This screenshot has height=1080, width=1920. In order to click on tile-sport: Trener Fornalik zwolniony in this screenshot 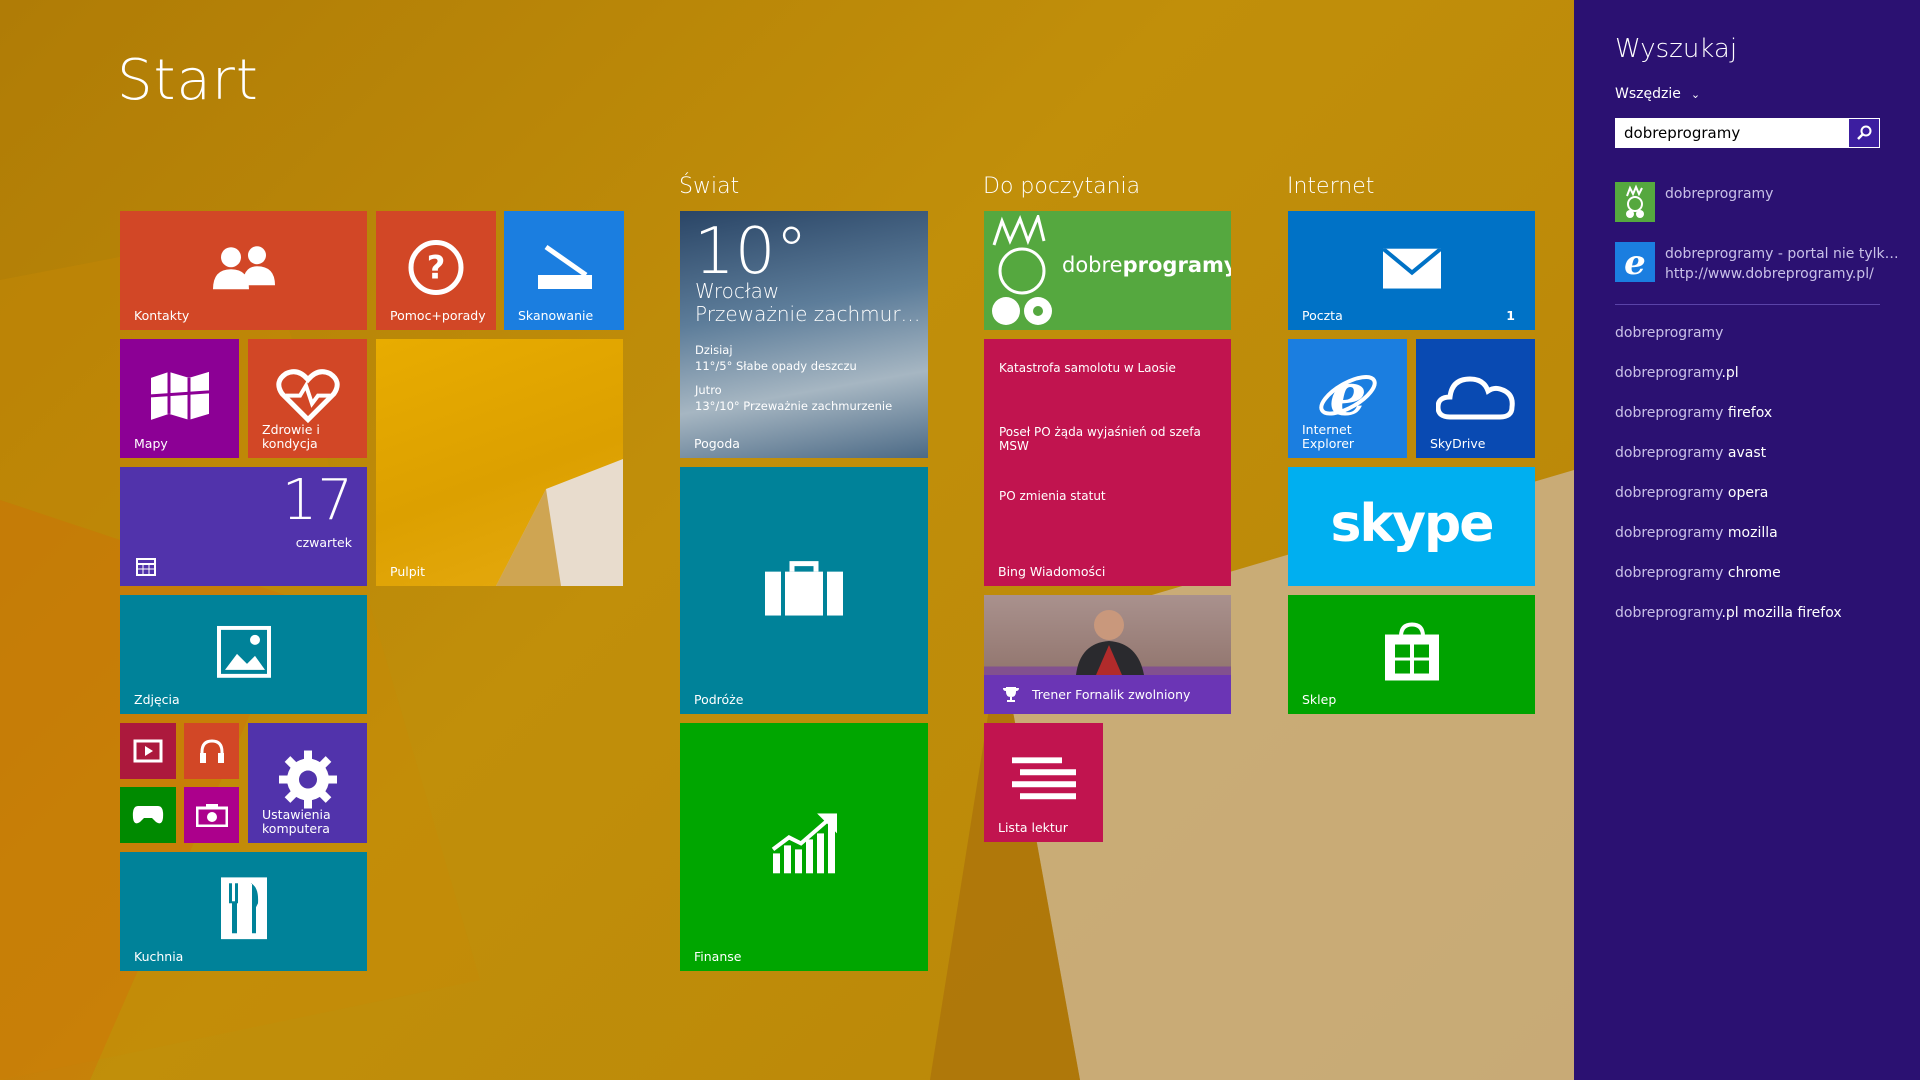, I will do `click(1107, 654)`.